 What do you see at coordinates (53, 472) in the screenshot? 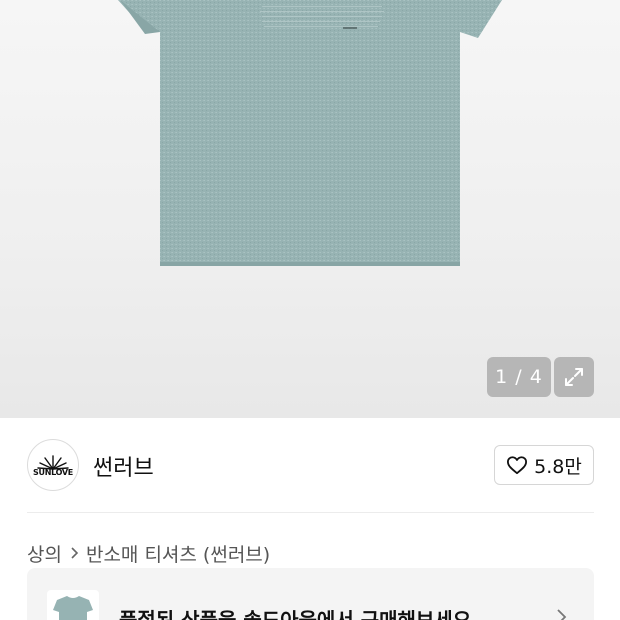
I see `logo-text: SUNLOVE` at bounding box center [53, 472].